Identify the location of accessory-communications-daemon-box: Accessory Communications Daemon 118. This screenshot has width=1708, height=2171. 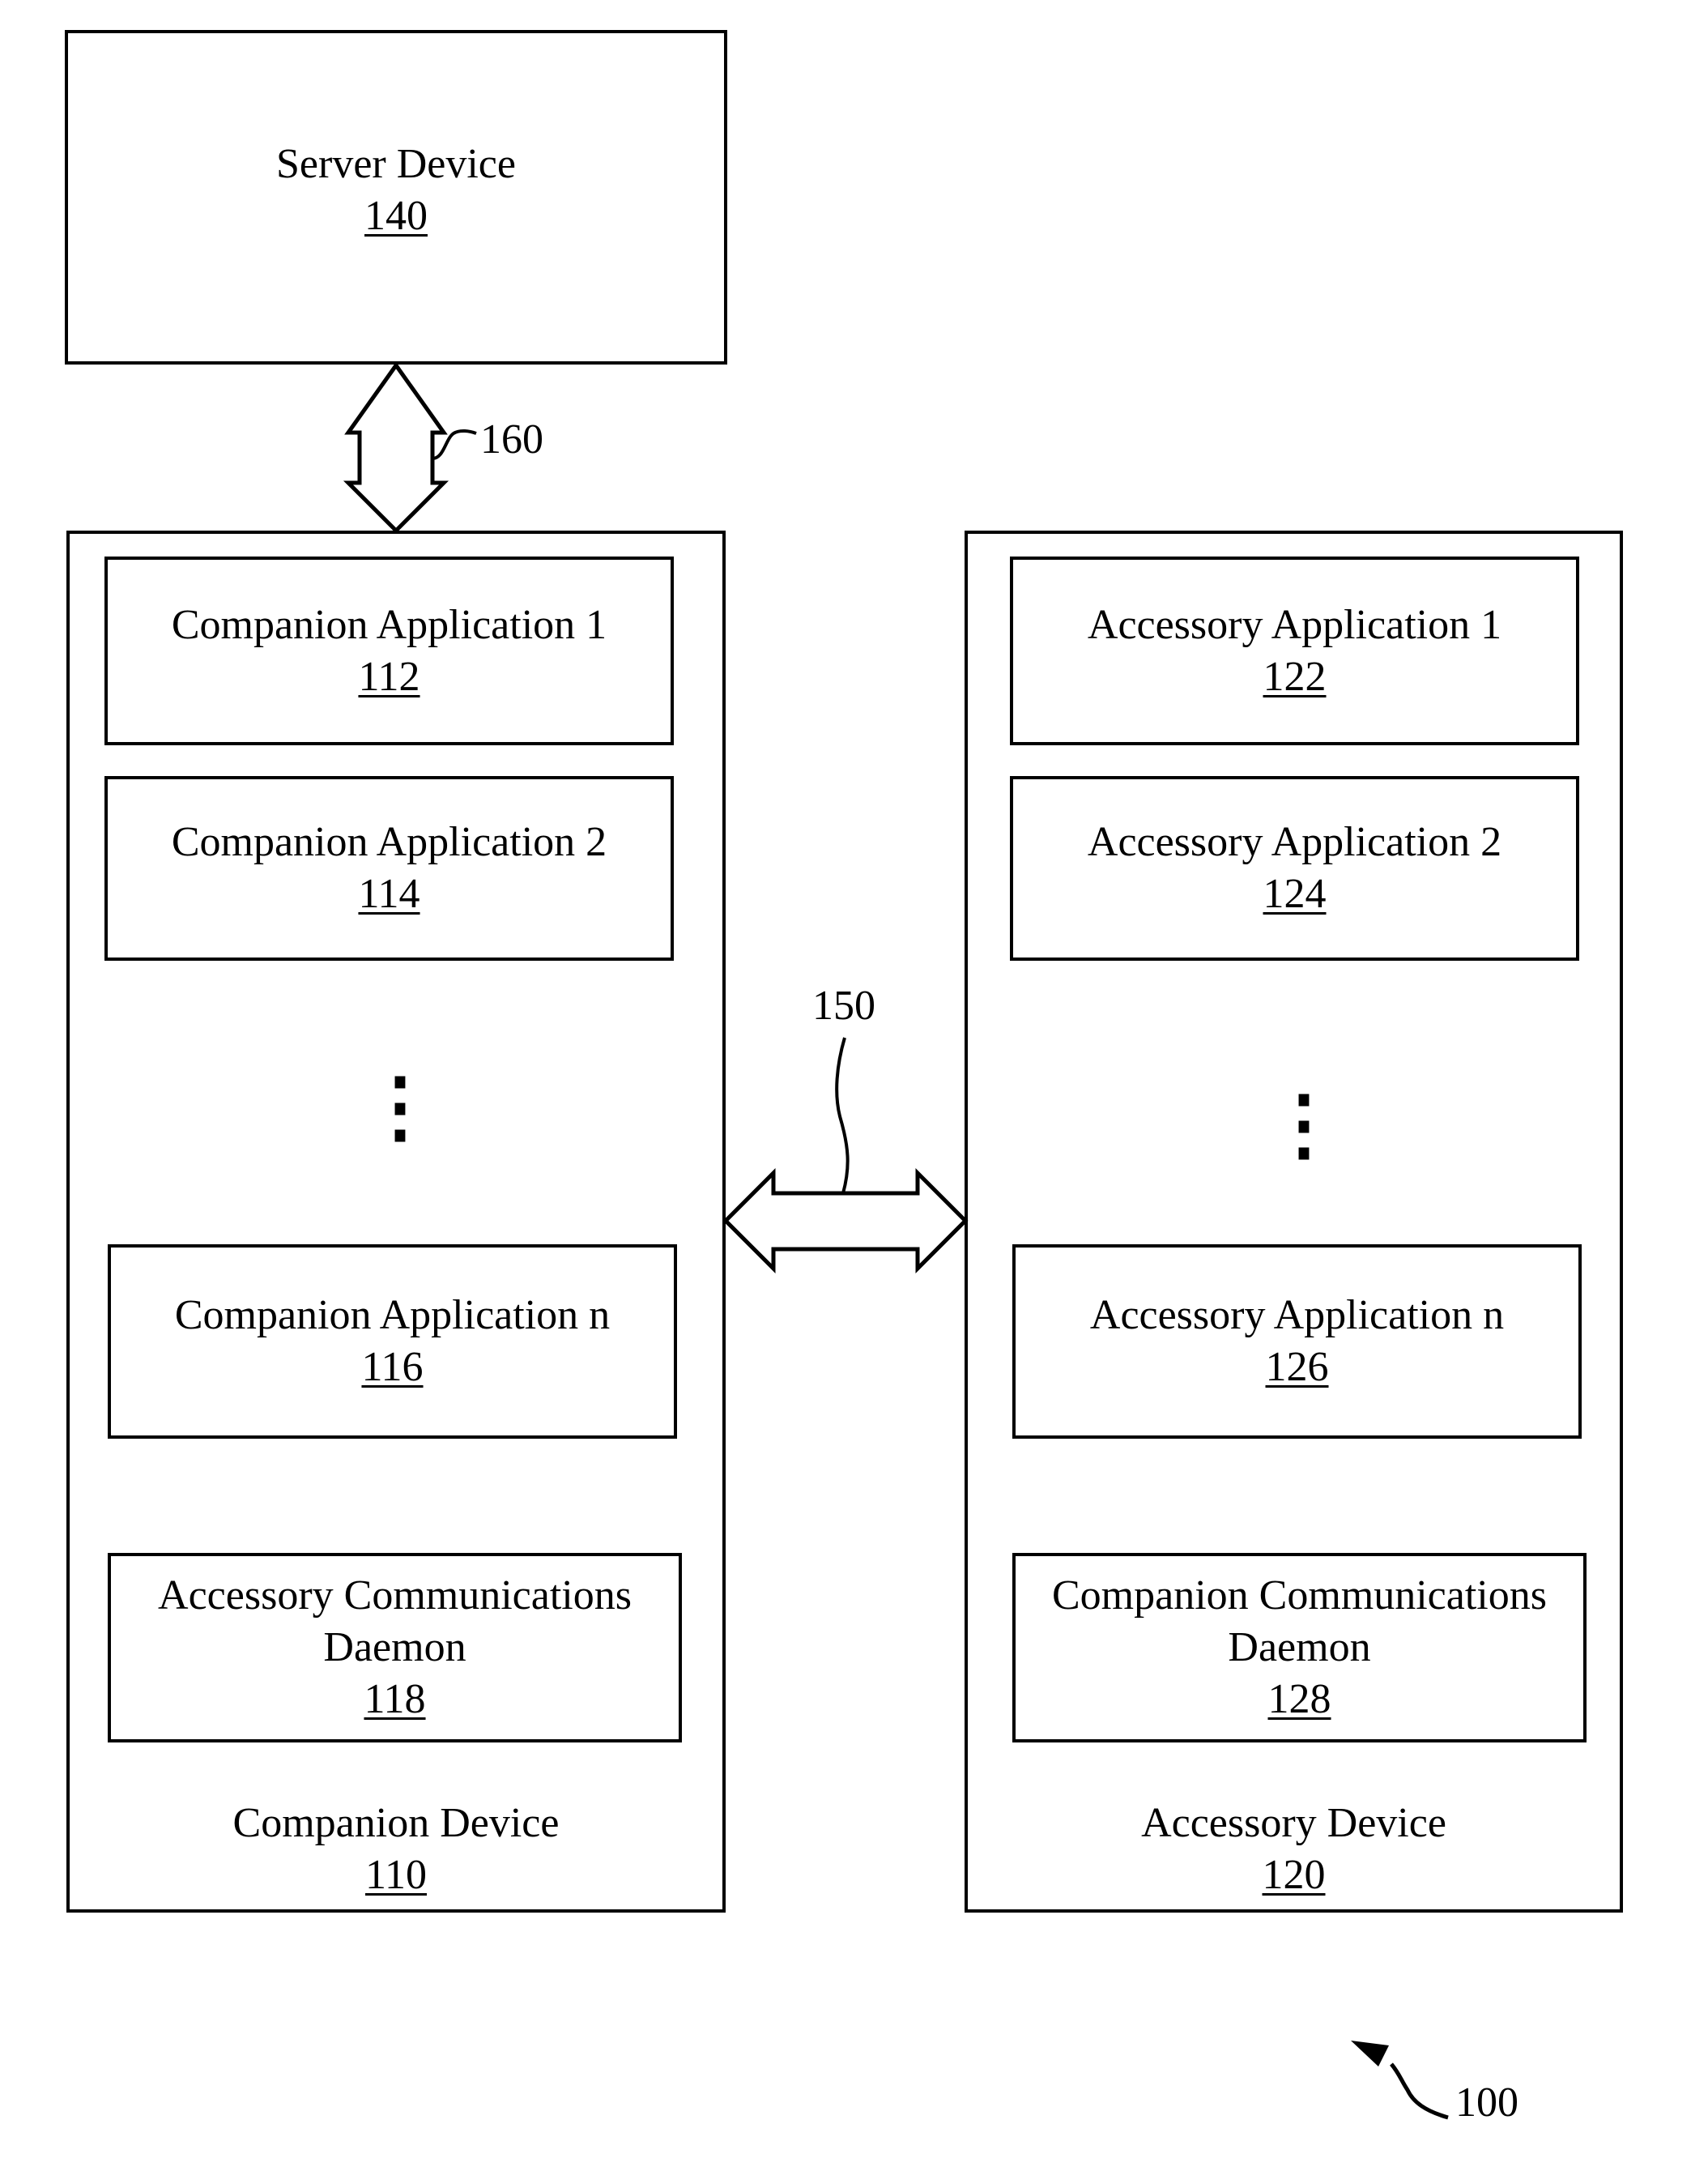
(395, 1648).